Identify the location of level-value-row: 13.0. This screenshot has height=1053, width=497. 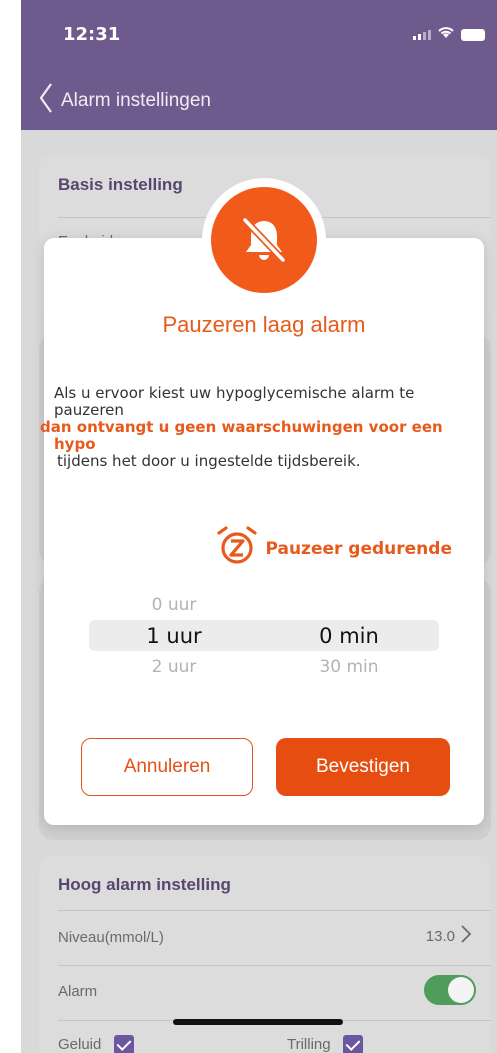
(448, 936).